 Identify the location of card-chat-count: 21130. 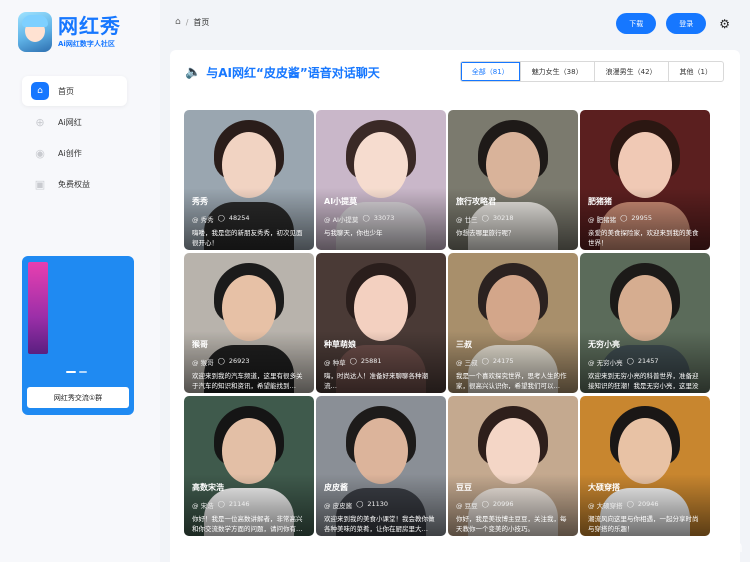
(378, 504).